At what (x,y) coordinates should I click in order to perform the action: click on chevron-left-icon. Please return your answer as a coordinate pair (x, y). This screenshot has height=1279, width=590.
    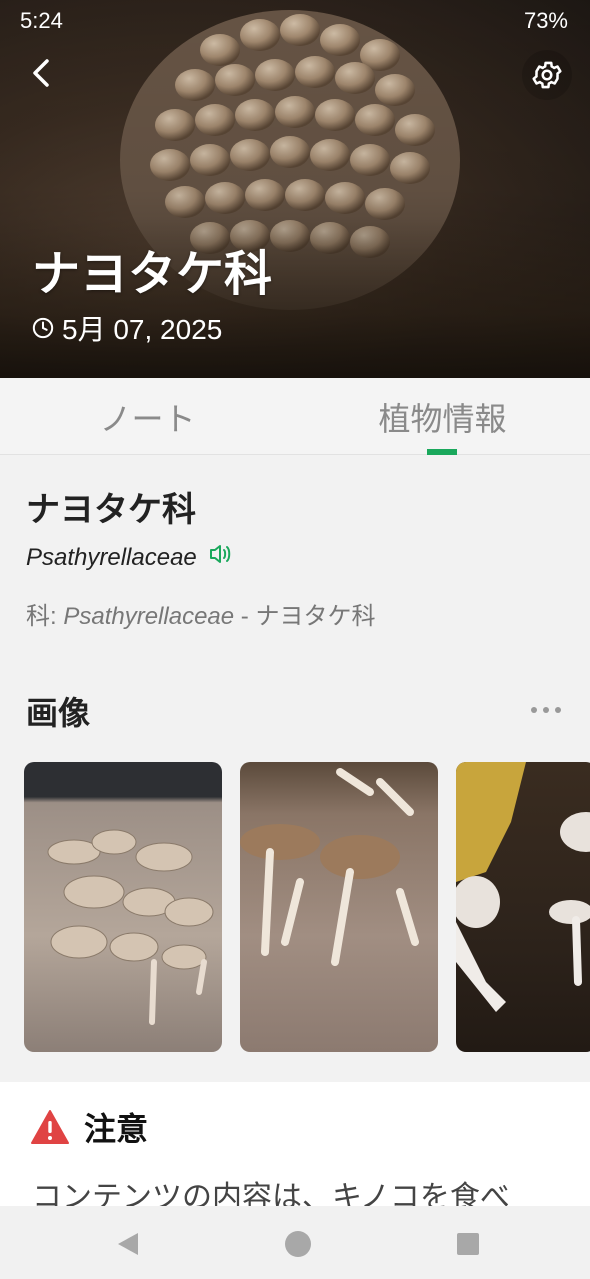
    Looking at the image, I should click on (41, 73).